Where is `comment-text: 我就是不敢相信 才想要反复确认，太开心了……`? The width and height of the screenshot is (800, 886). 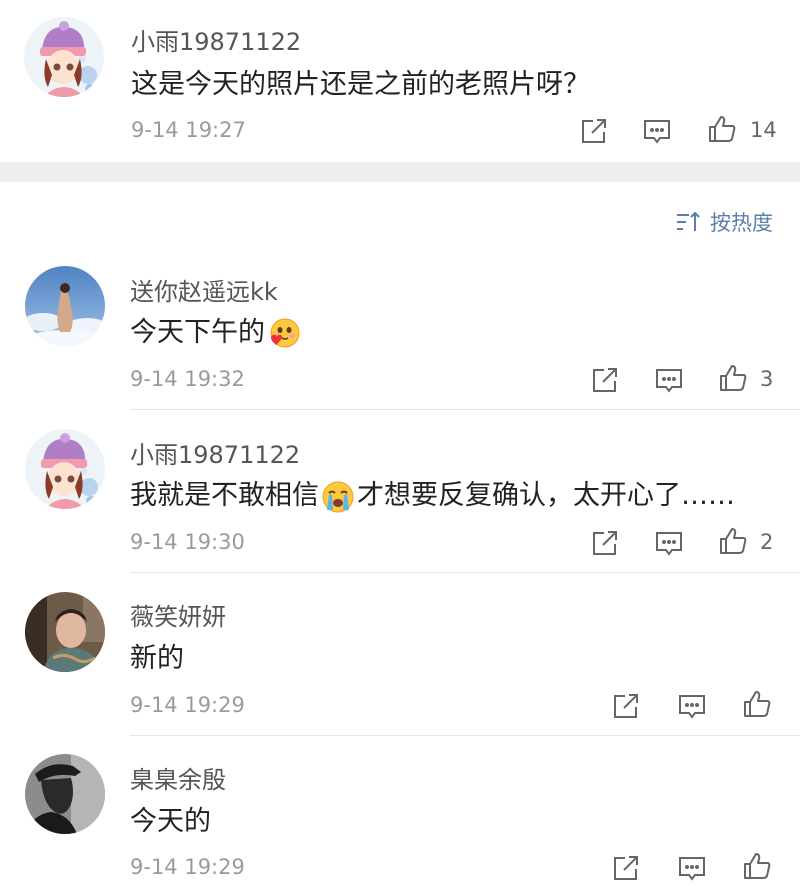
comment-text: 我就是不敢相信 才想要反复确认，太开心了…… is located at coordinates (432, 493).